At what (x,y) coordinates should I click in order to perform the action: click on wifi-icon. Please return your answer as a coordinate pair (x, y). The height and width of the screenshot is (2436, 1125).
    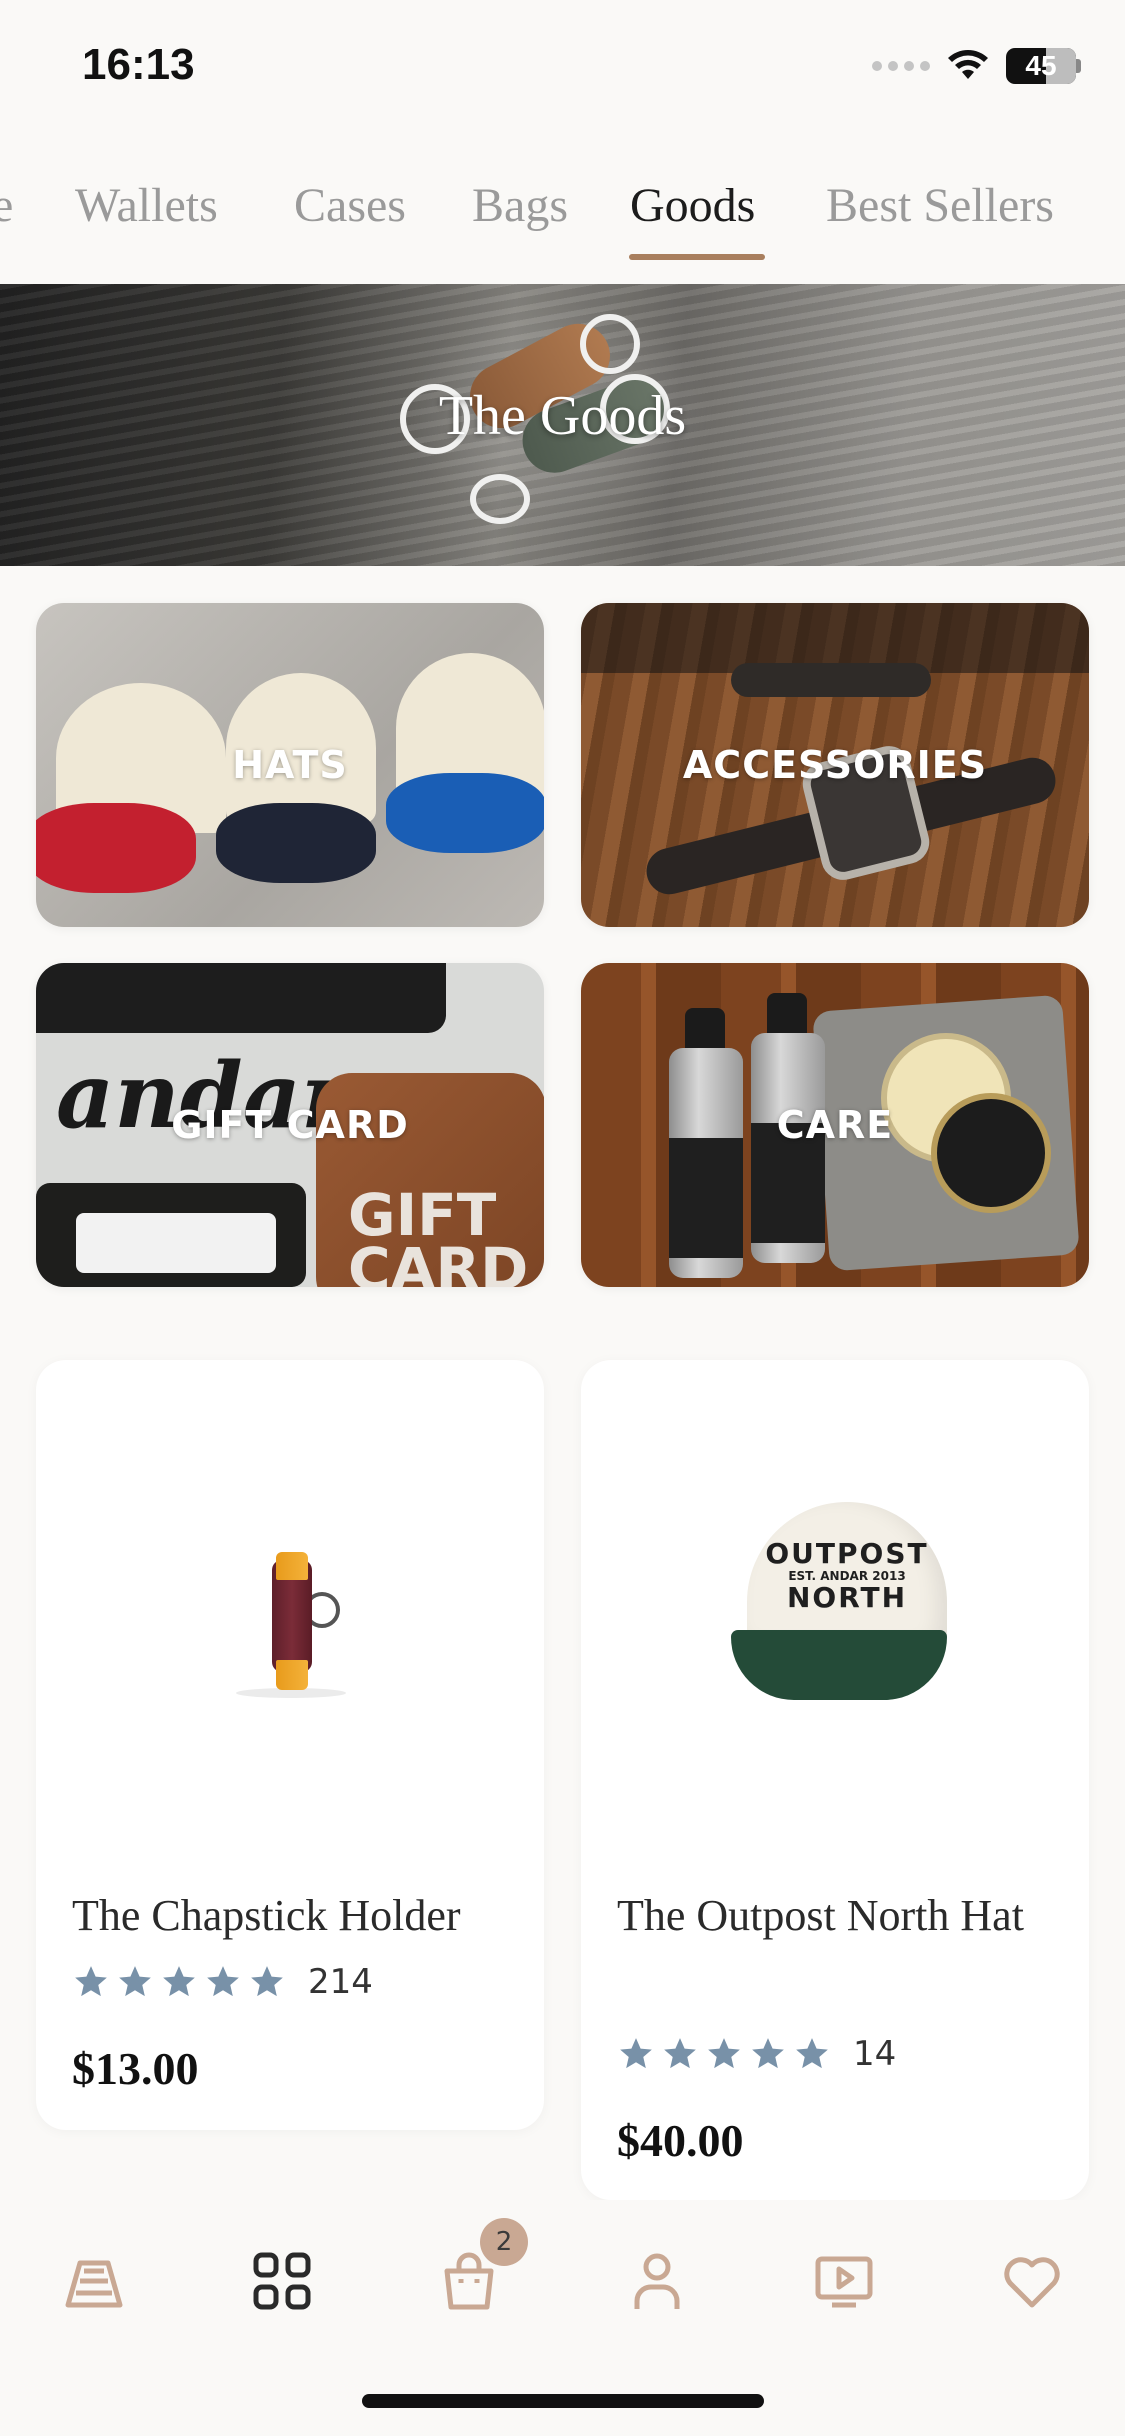
    Looking at the image, I should click on (968, 64).